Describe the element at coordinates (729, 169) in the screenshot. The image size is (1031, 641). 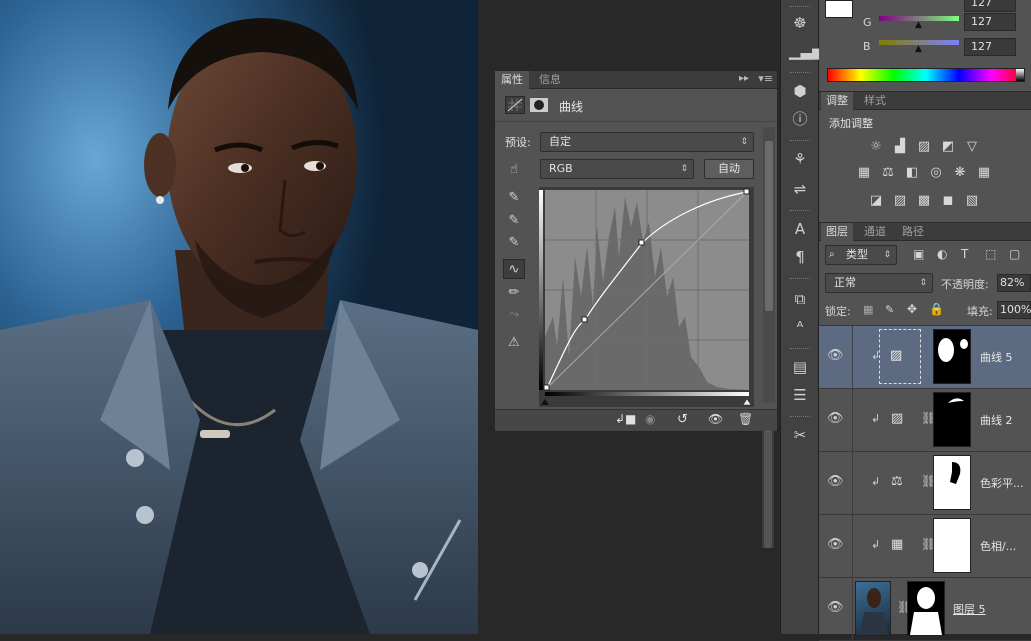
I see `auto-button: 自动` at that location.